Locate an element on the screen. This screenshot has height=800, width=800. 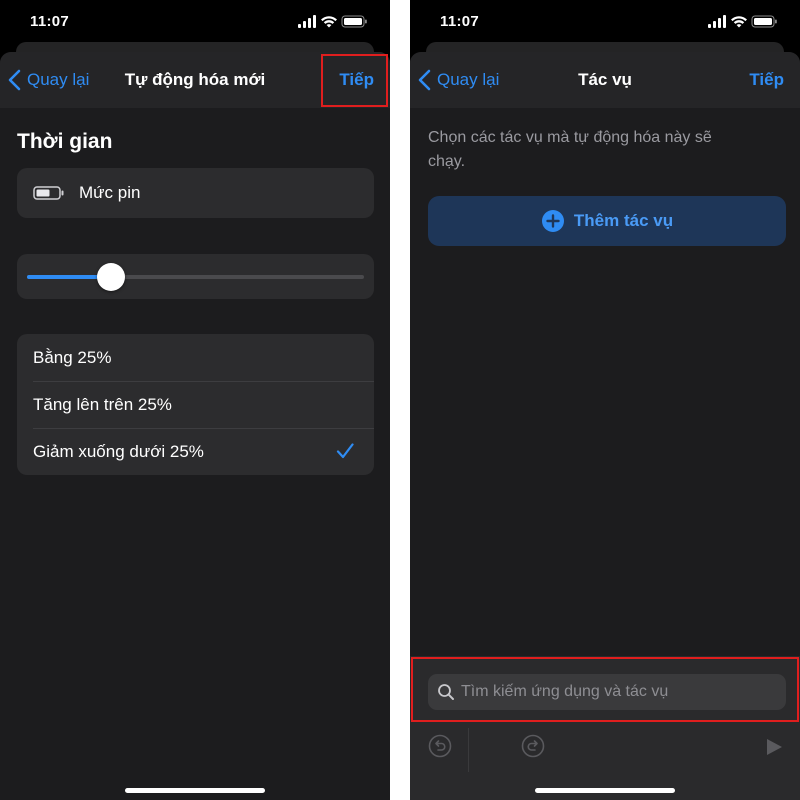
search-input is located at coordinates (621, 692).